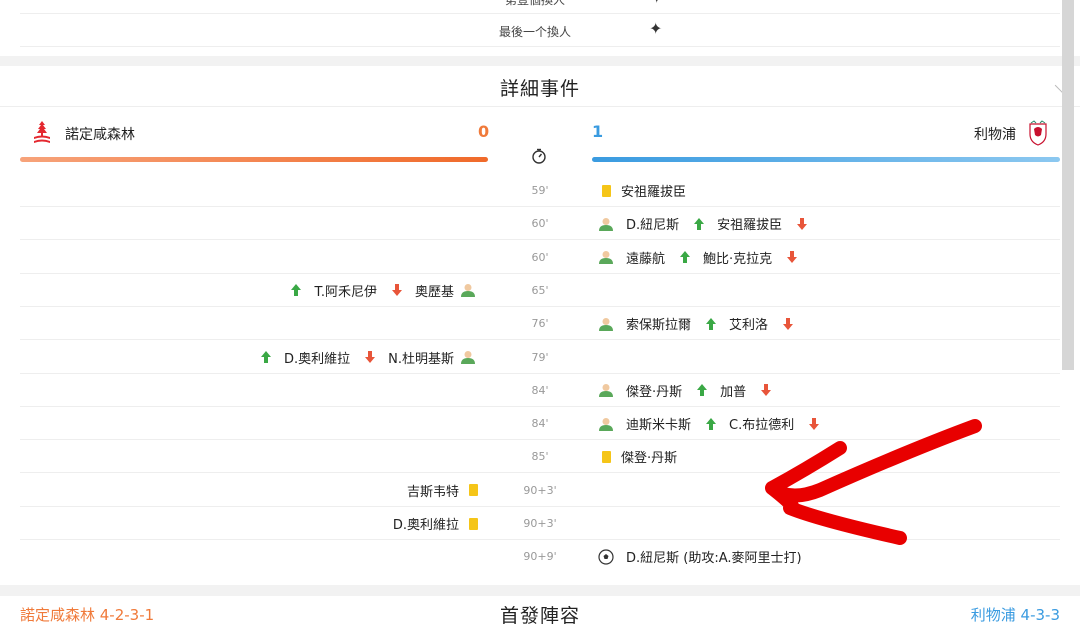  I want to click on event-minute: 79', so click(540, 357).